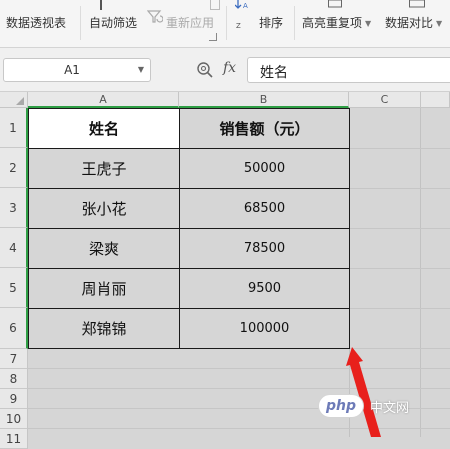 This screenshot has width=450, height=449. What do you see at coordinates (390, 408) in the screenshot?
I see `watermark-text: 中文网` at bounding box center [390, 408].